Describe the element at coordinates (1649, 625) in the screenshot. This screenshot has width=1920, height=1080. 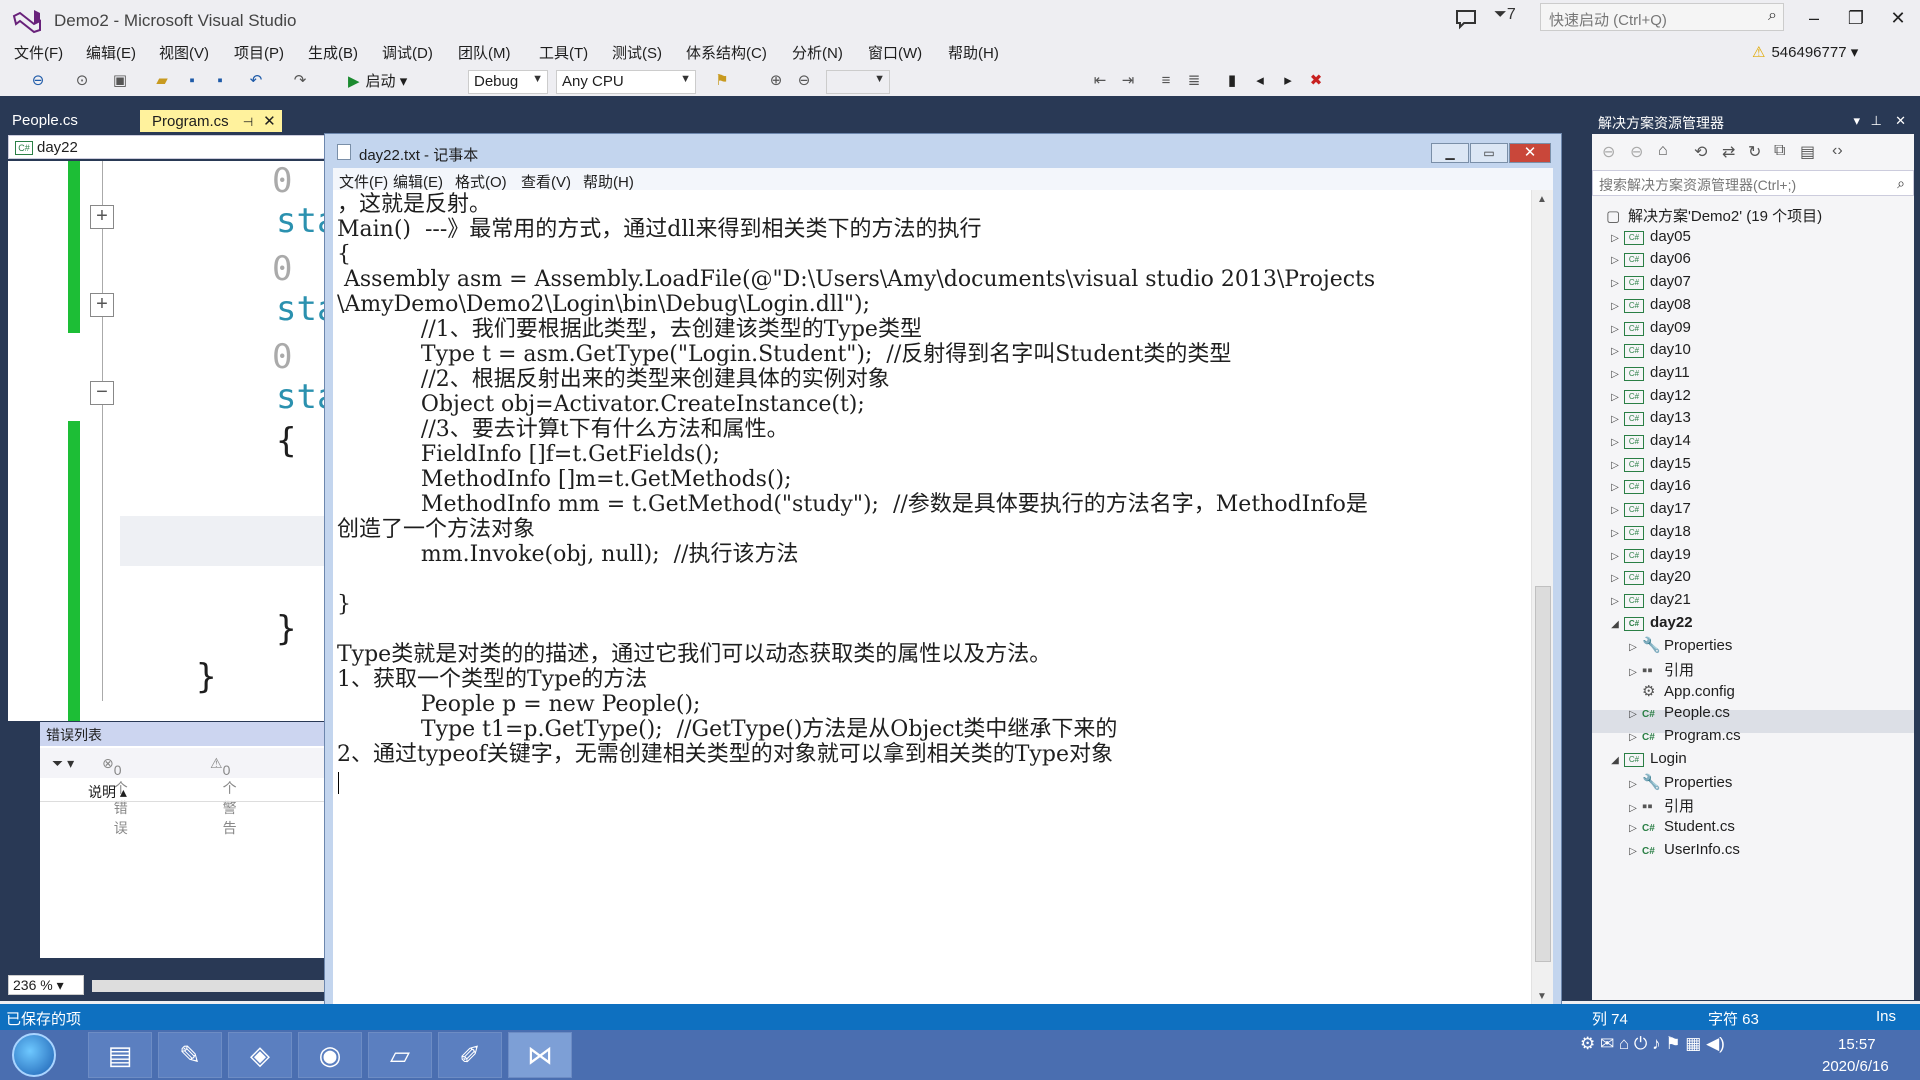
I see `project-node-day22: ◢ C# day22` at that location.